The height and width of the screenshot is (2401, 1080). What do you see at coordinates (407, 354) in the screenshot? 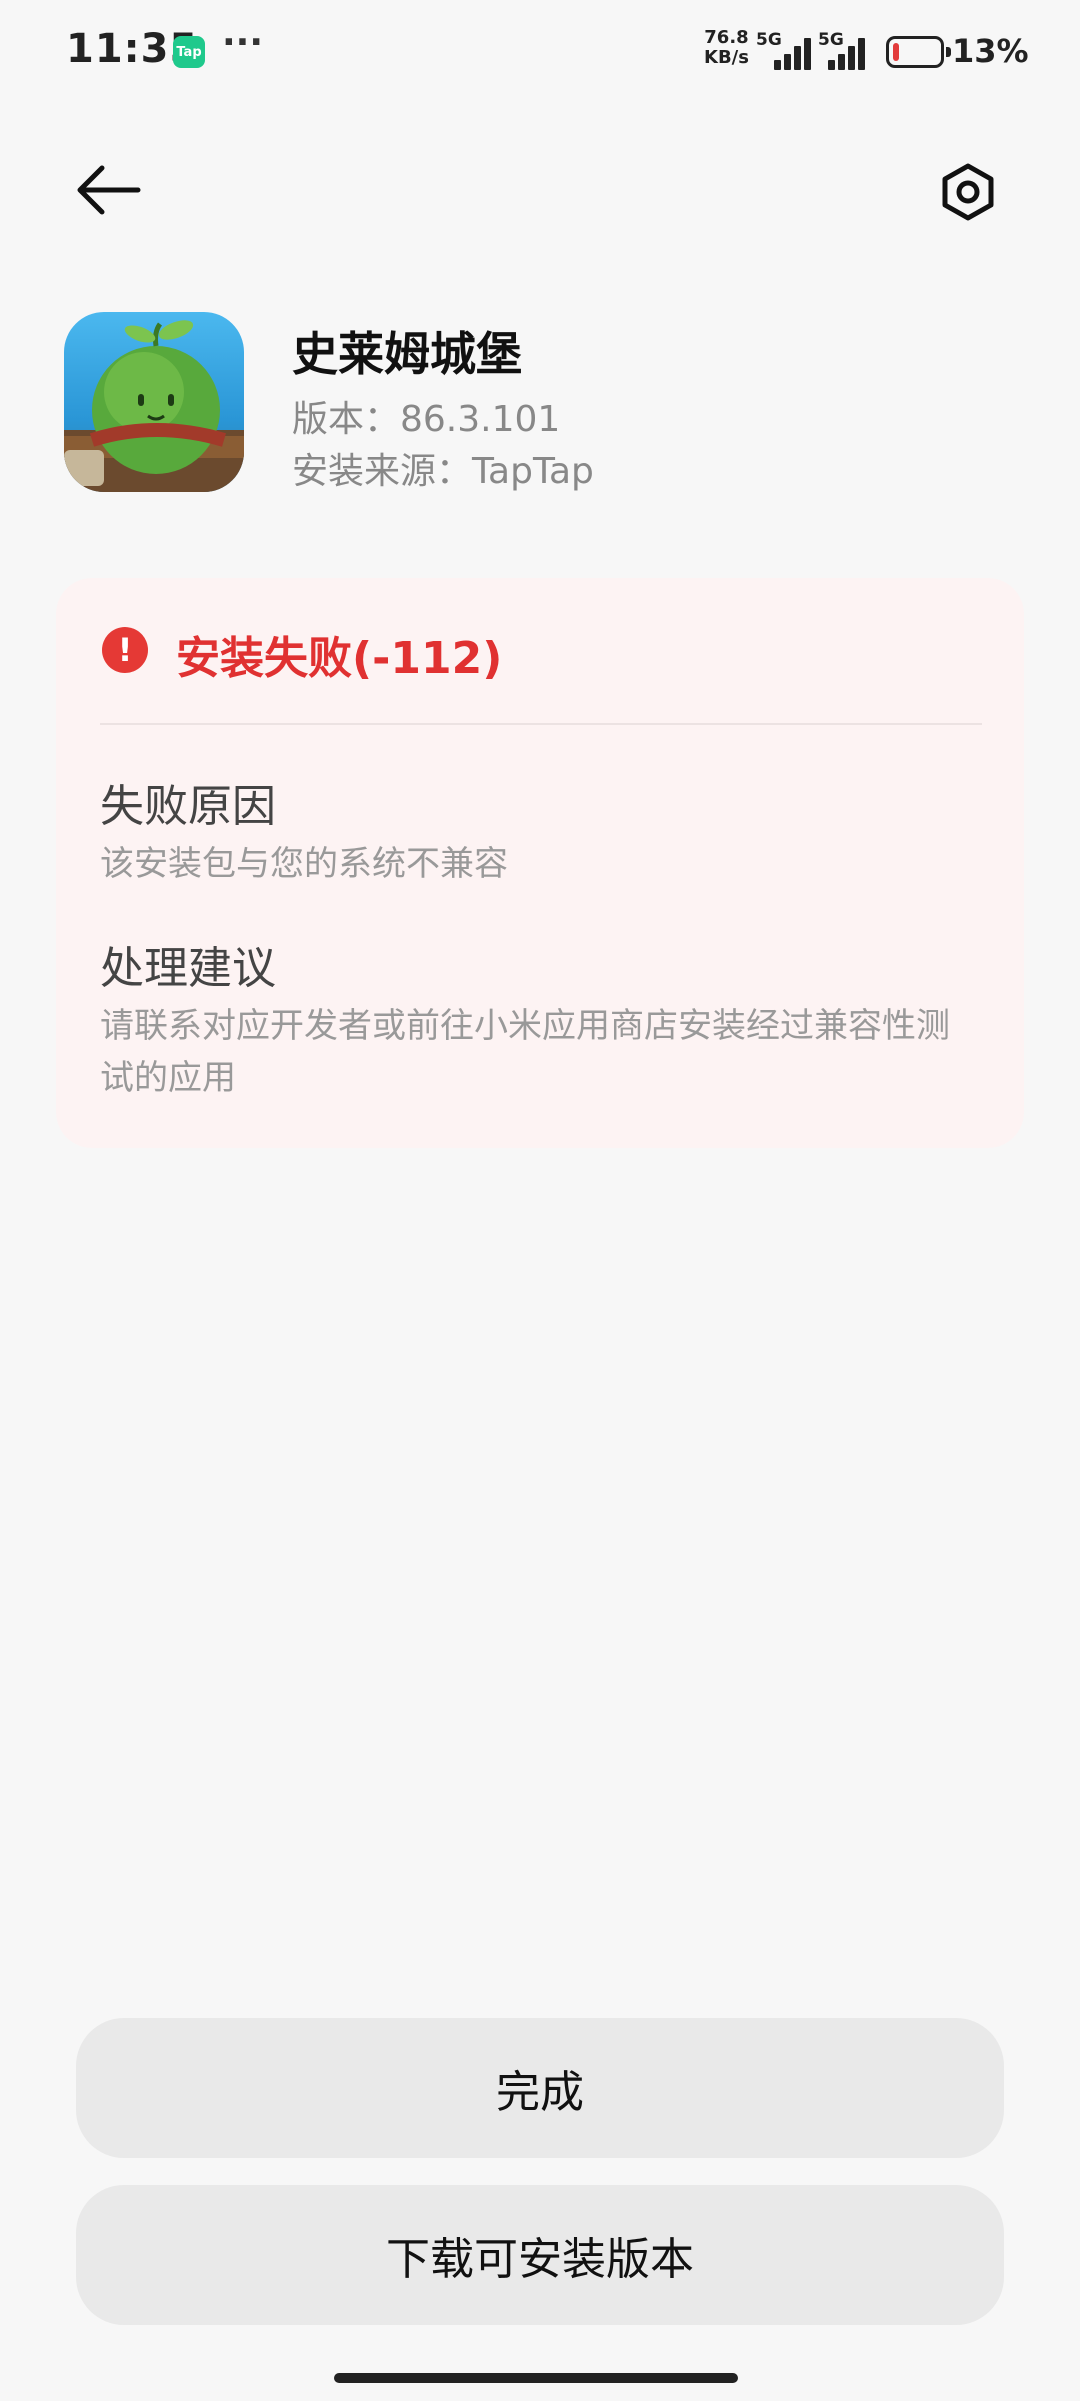
I see `app-name: 史莱姆城堡` at bounding box center [407, 354].